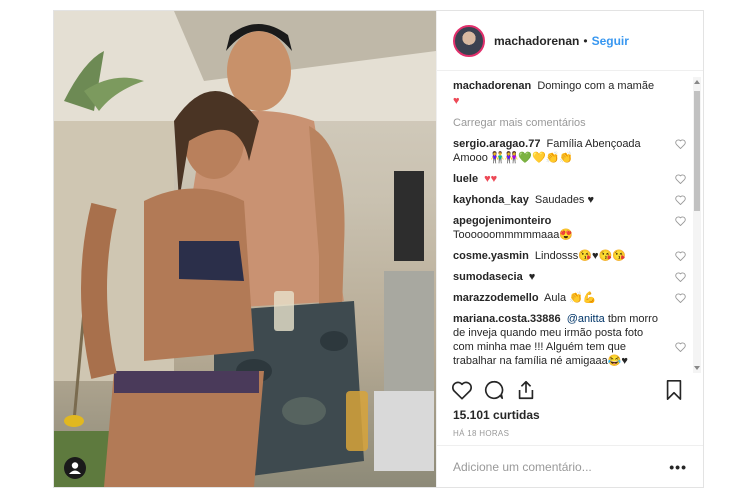 This screenshot has height=500, width=750. I want to click on scroll-up-arrow-icon, so click(697, 82).